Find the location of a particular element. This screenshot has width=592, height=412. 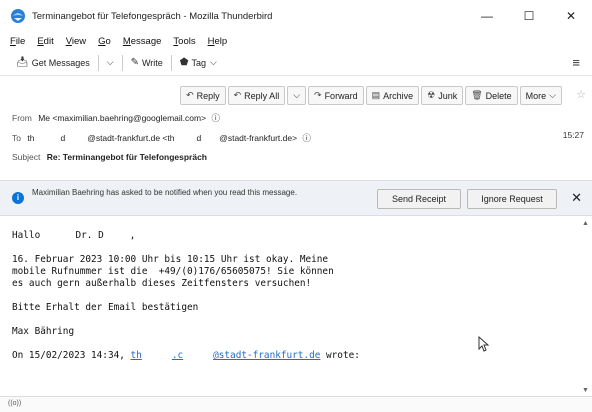

get-messages-dropdown: ⌵ is located at coordinates (110, 63).